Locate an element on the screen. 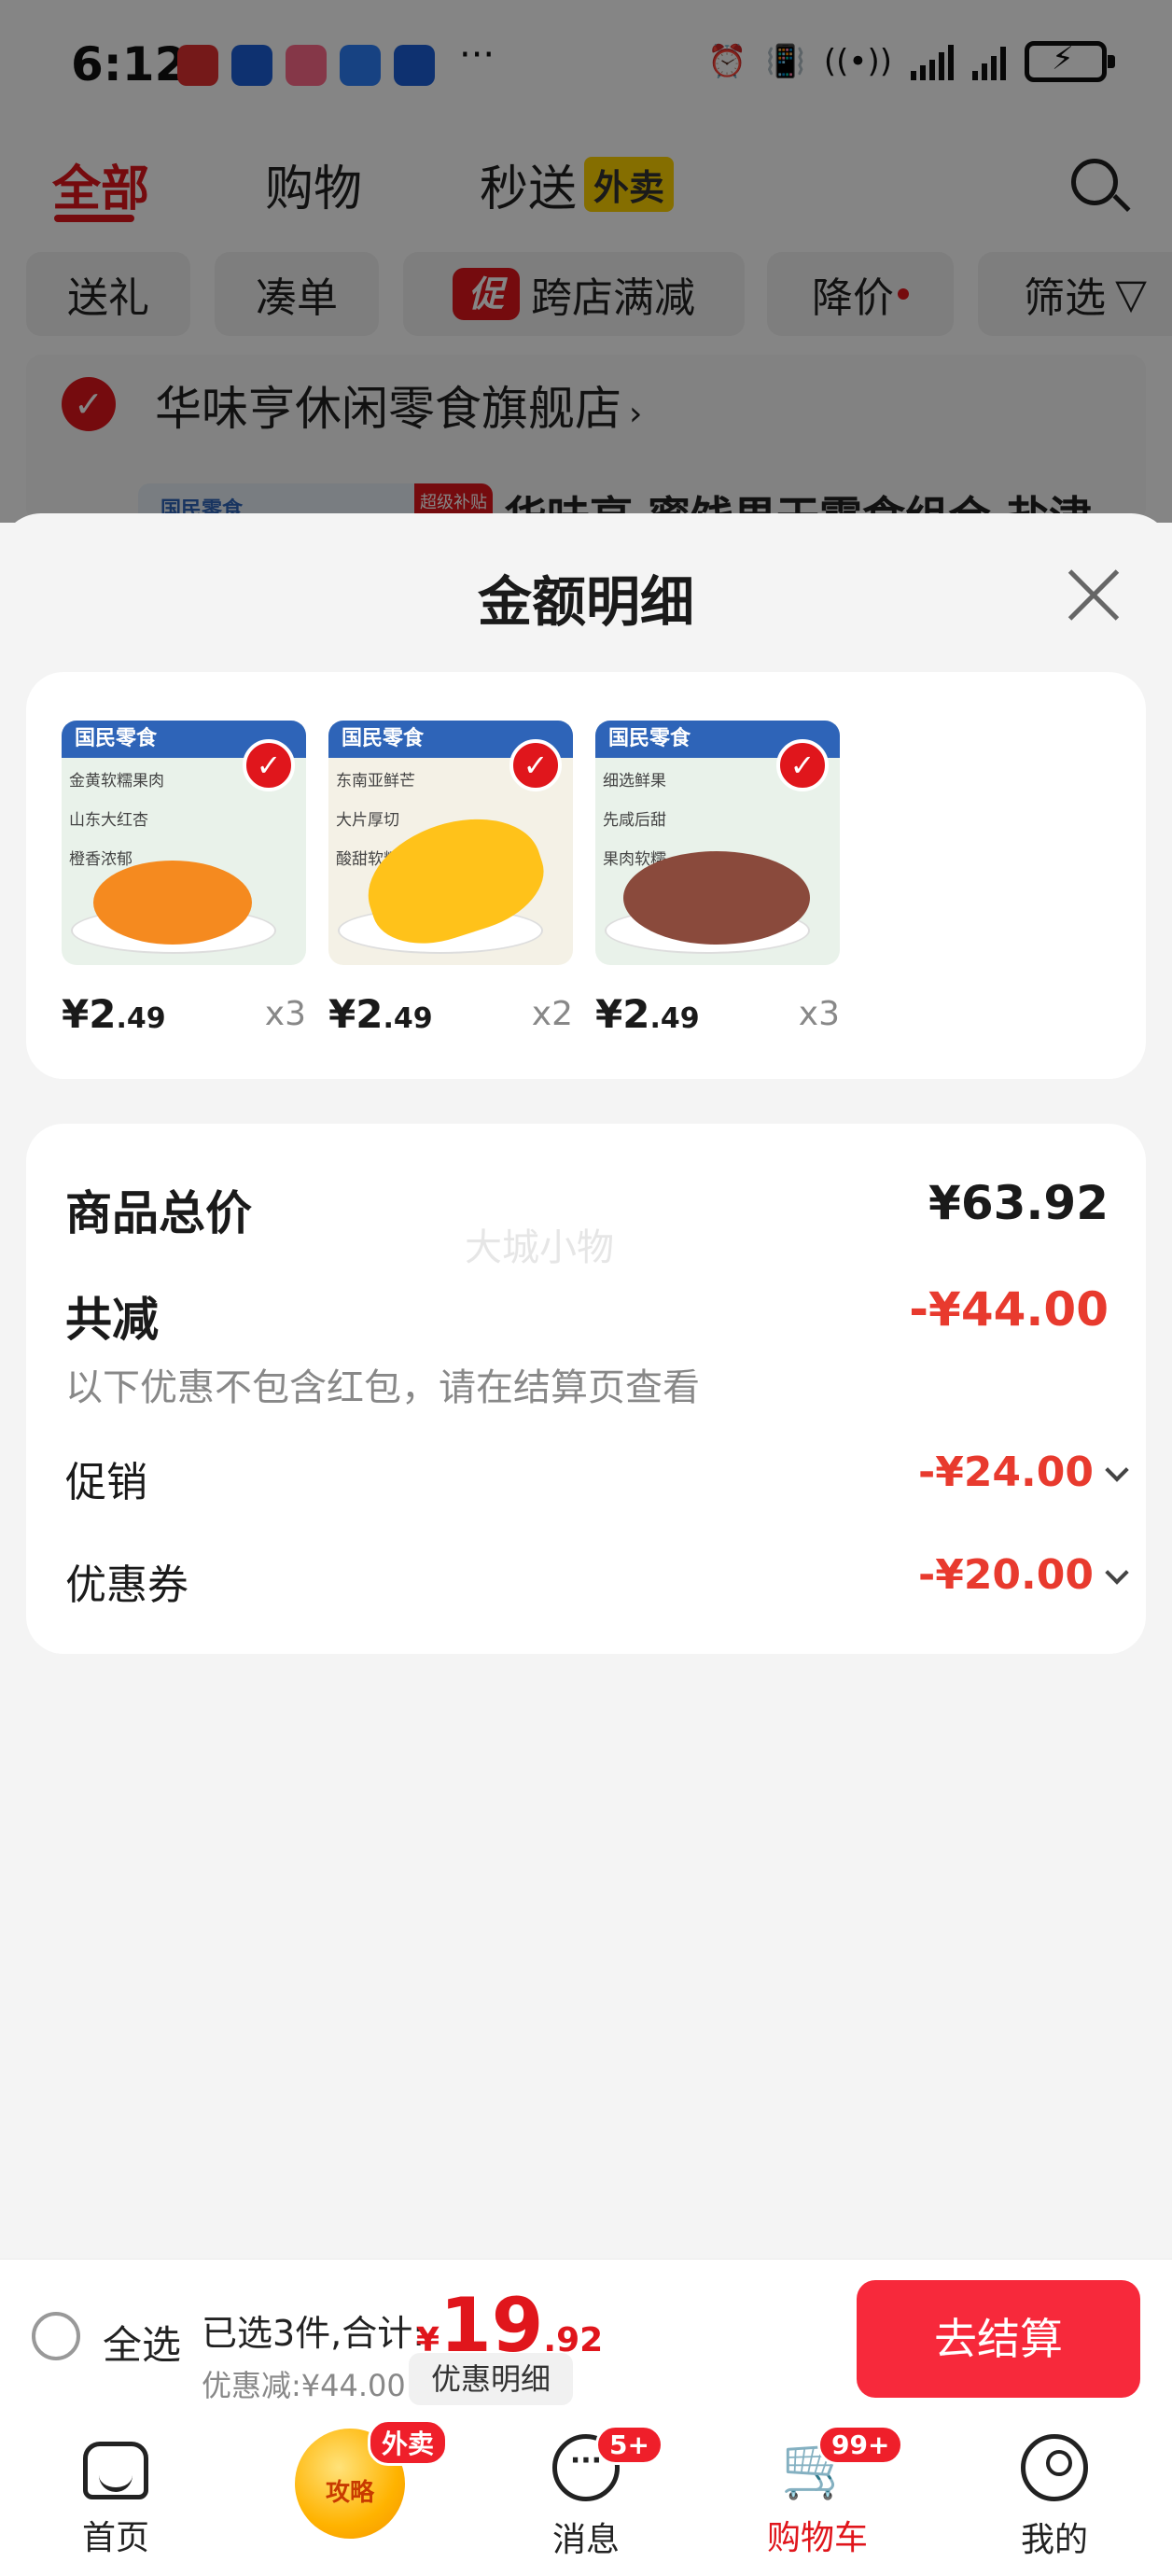 This screenshot has width=1172, height=2576. promotion-value: -¥24.00 is located at coordinates (1006, 1472).